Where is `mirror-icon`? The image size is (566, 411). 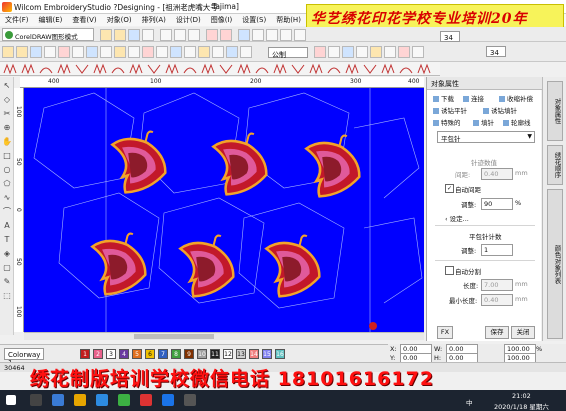
mirror-icon is located at coordinates (376, 52).